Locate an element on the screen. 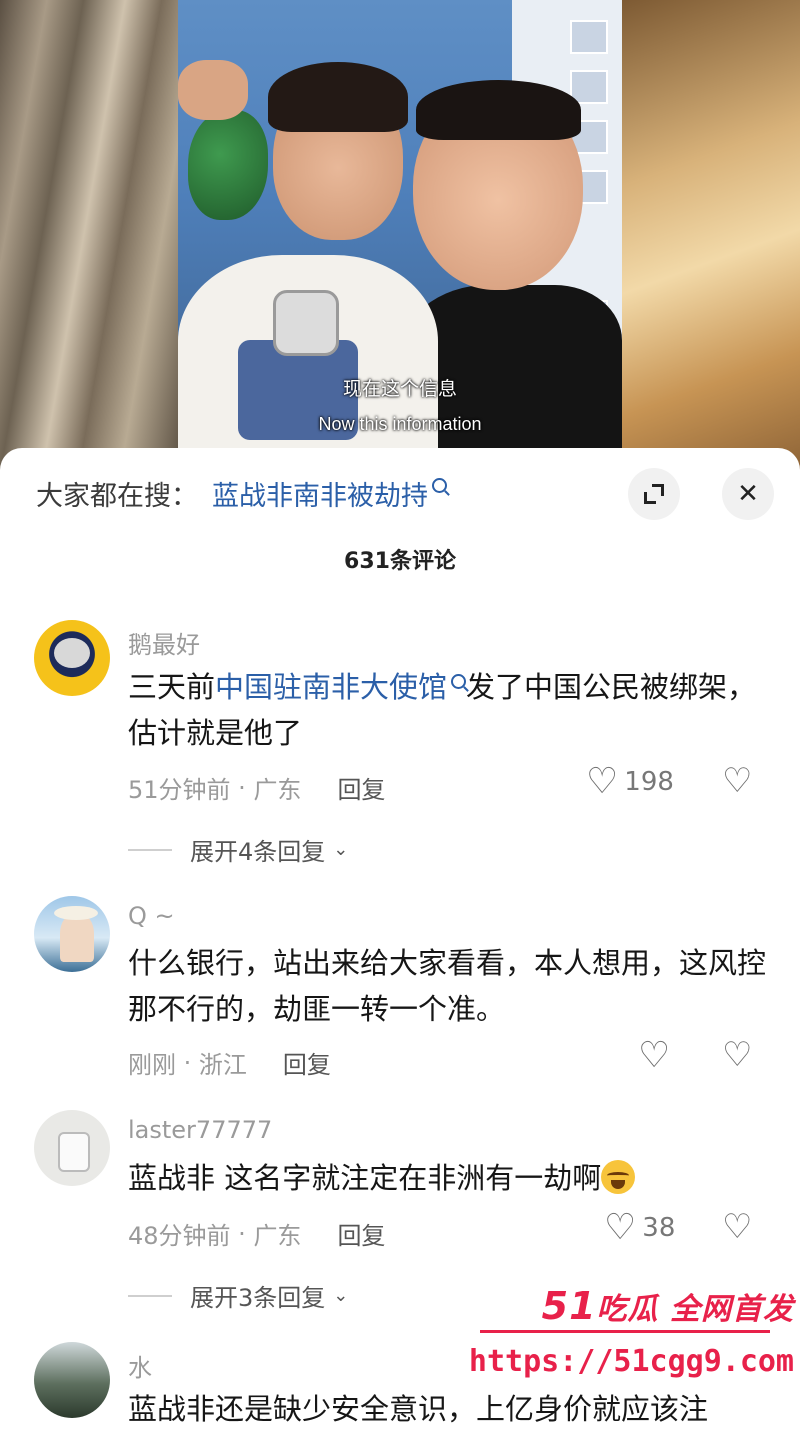 This screenshot has height=1436, width=800. comment-meta: 刚刚 · 浙江 回复 is located at coordinates (229, 1062).